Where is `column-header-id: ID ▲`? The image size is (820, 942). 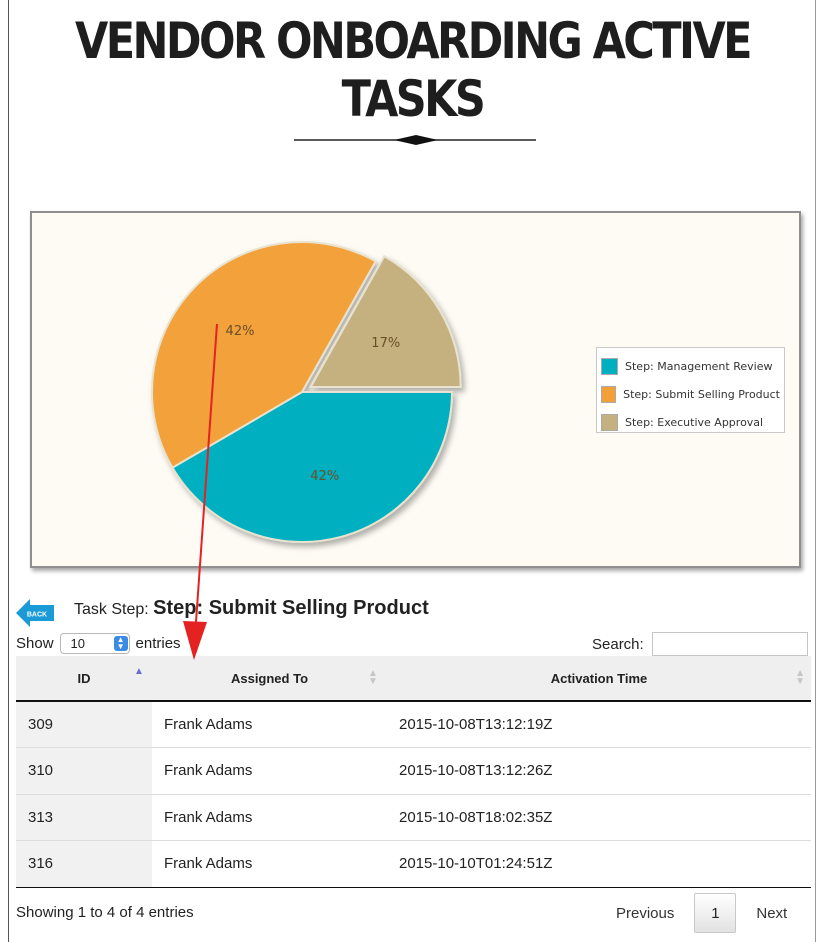
column-header-id: ID ▲ is located at coordinates (84, 679).